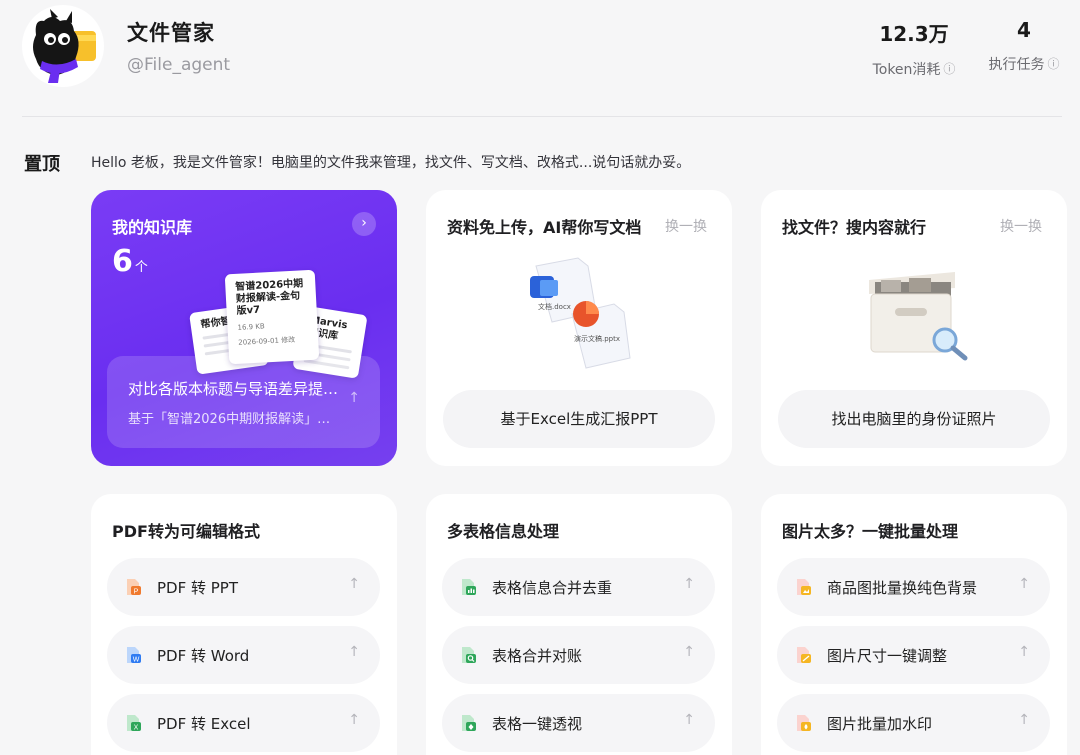 Image resolution: width=1080 pixels, height=755 pixels. I want to click on agent-handle: @File_agent, so click(179, 65).